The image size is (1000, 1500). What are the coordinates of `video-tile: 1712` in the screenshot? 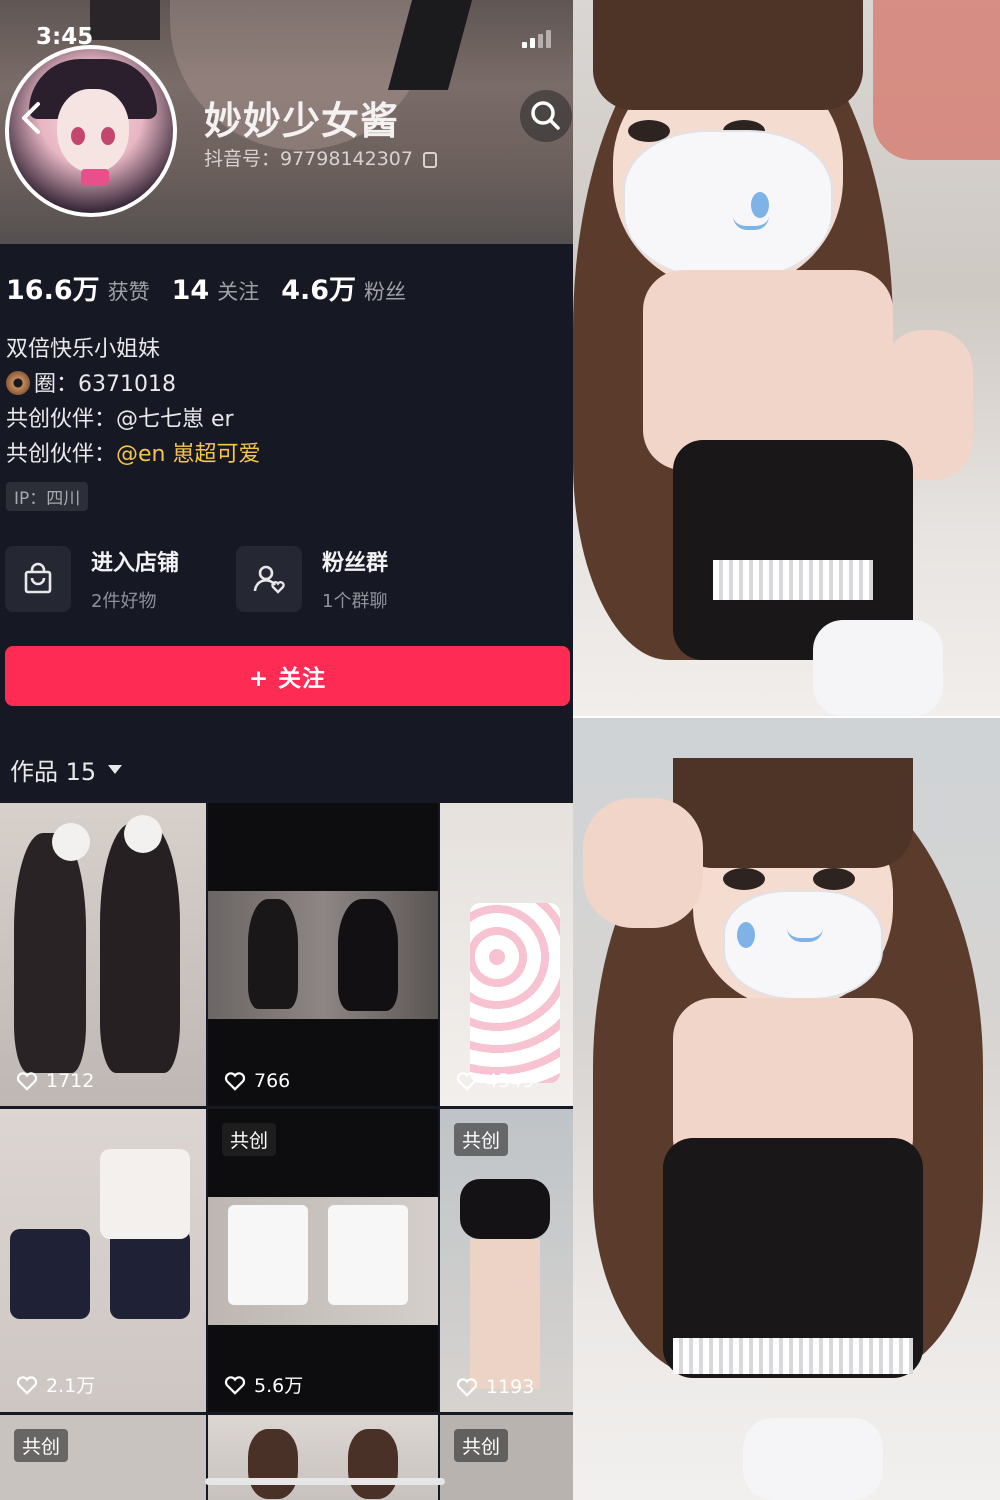 It's located at (103, 954).